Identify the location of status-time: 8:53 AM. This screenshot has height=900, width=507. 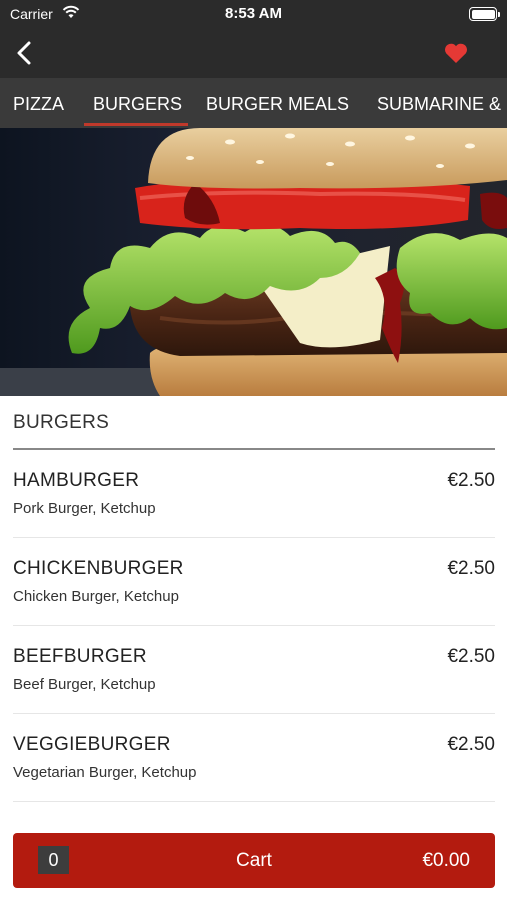
(253, 13).